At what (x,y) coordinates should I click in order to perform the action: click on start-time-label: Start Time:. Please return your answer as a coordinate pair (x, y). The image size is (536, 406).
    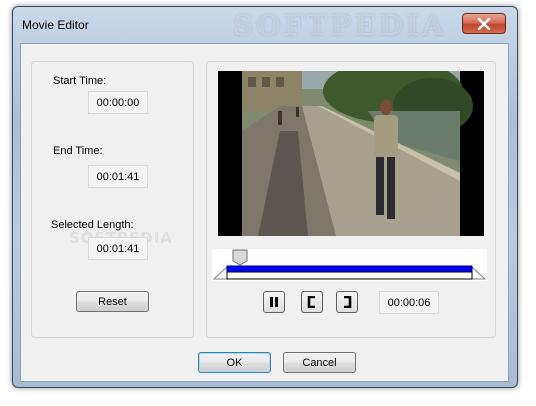
    Looking at the image, I should click on (80, 81).